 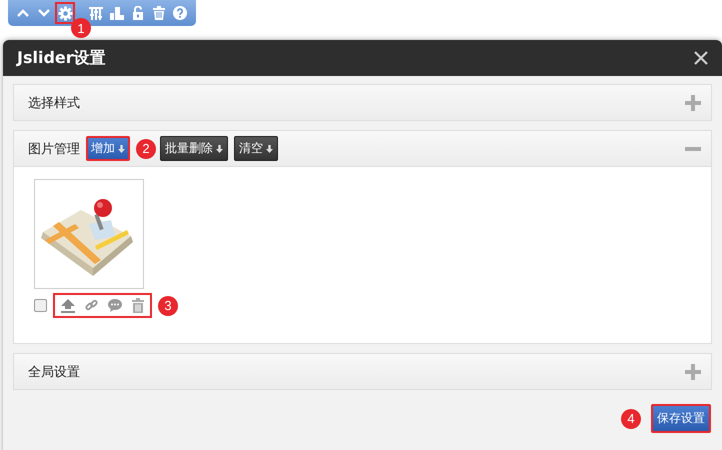 I want to click on dropdown-button: 批量删除, so click(x=194, y=148).